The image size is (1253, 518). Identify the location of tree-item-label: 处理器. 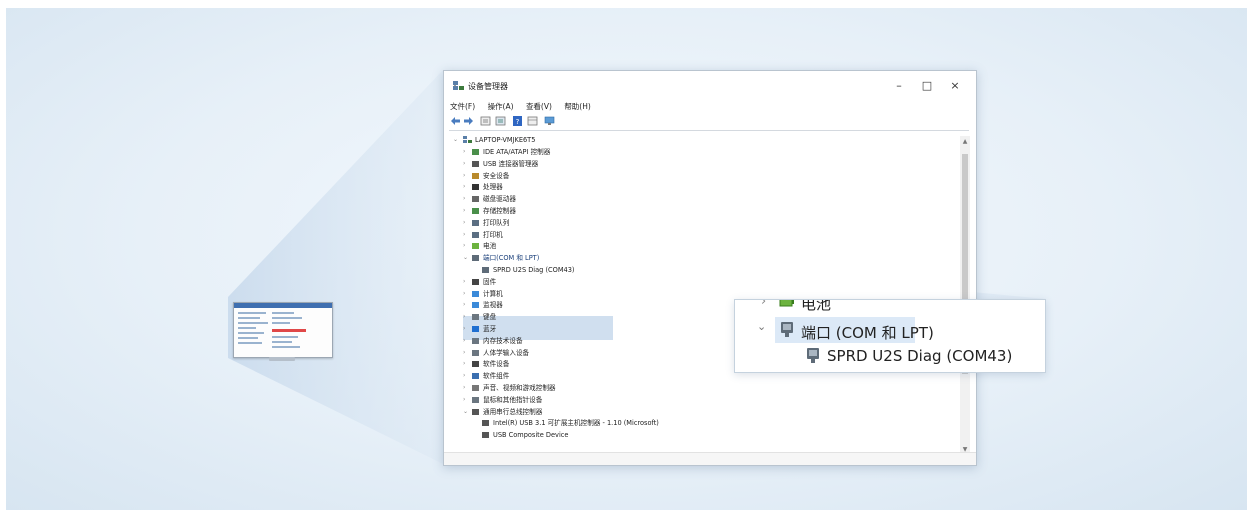
(493, 187).